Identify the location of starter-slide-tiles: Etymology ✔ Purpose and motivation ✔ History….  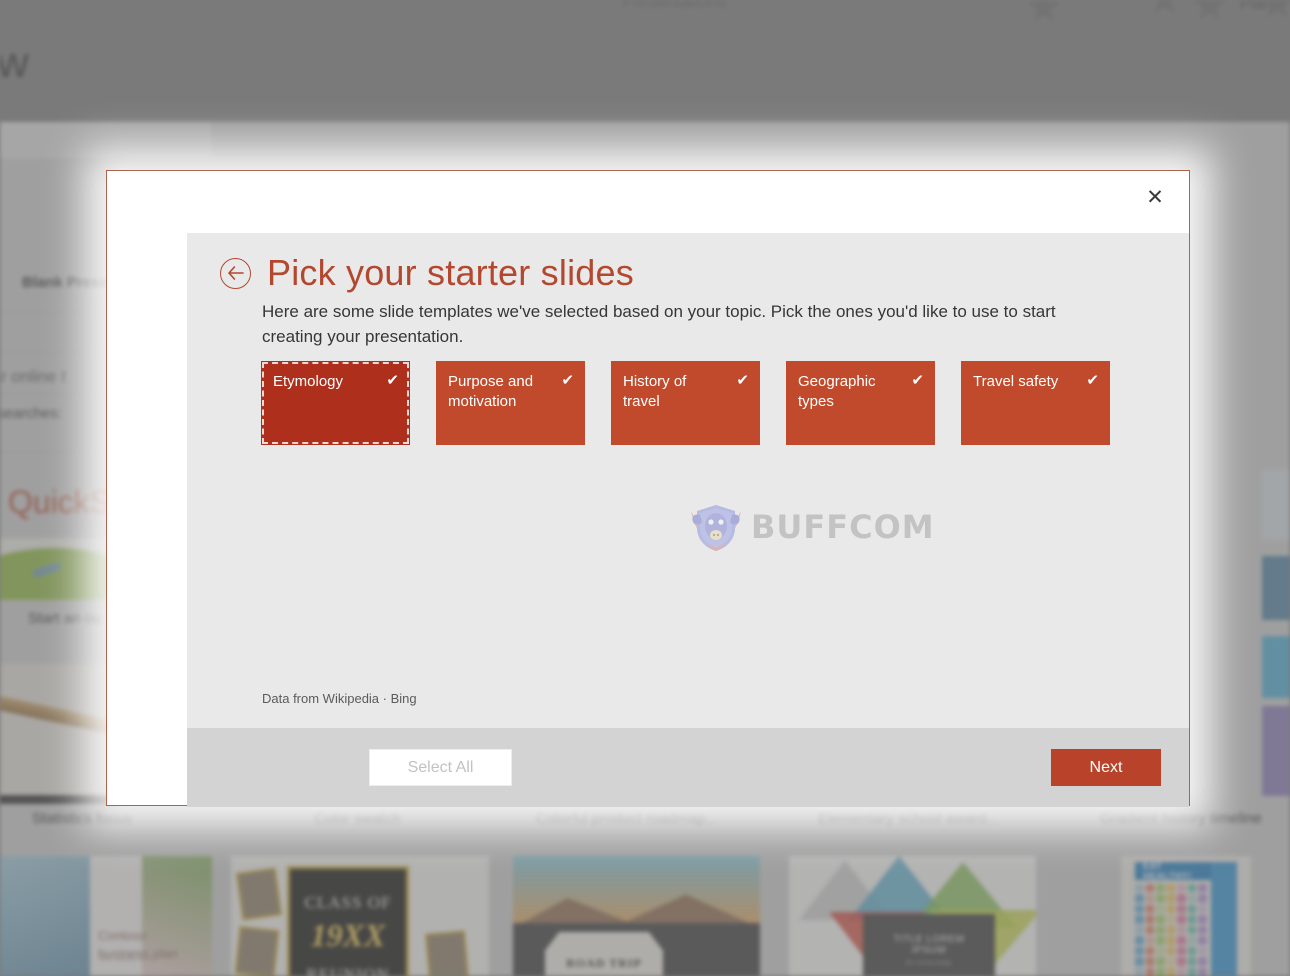
(685, 403).